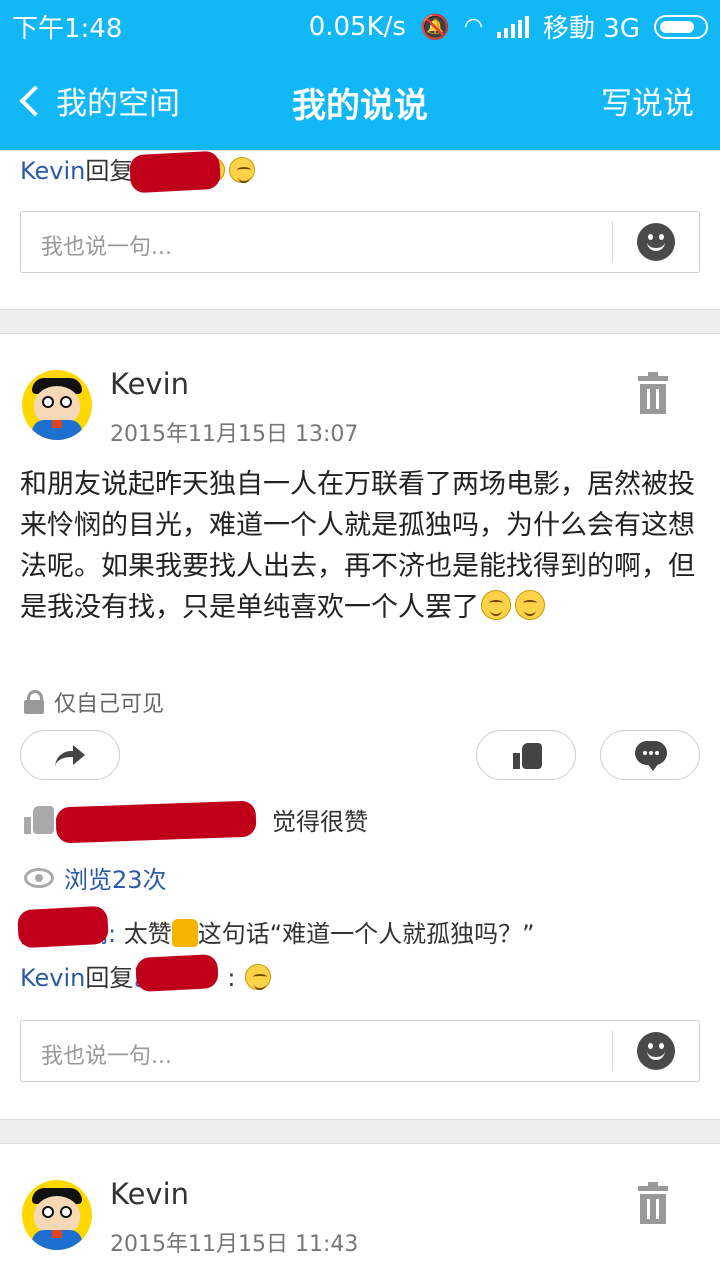 The height and width of the screenshot is (1280, 720). Describe the element at coordinates (681, 26) in the screenshot. I see `battery-icon` at that location.